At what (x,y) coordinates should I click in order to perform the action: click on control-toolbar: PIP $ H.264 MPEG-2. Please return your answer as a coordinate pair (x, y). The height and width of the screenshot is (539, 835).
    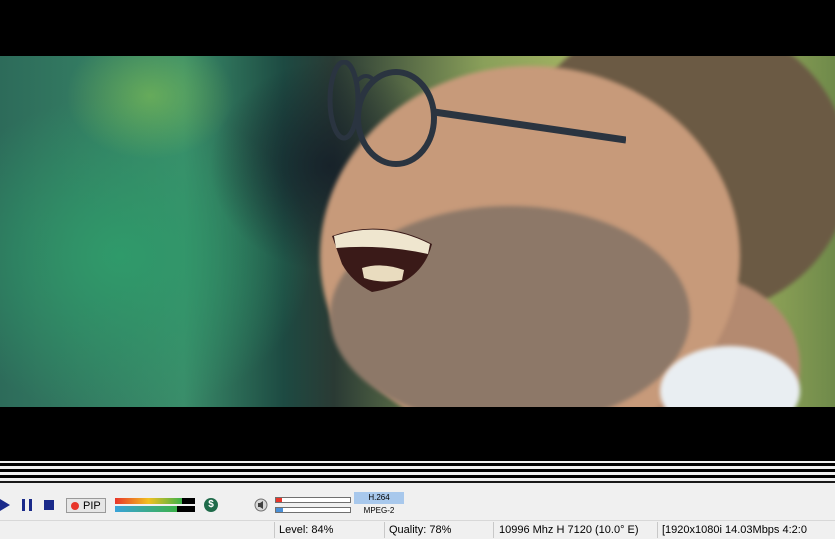
    Looking at the image, I should click on (417, 504).